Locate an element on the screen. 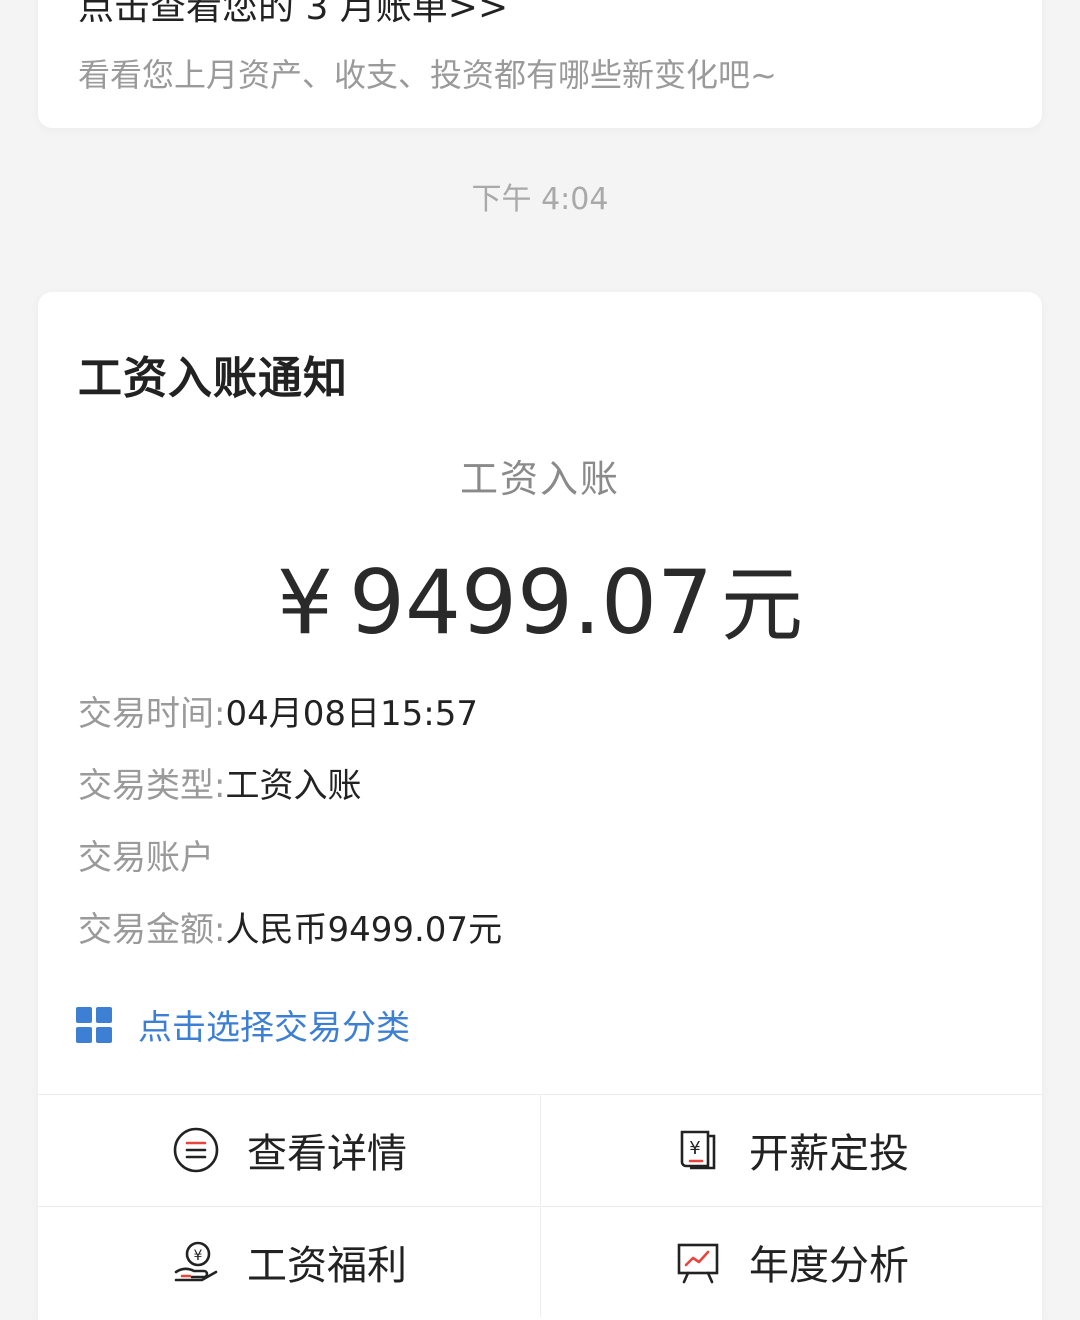 The width and height of the screenshot is (1080, 1320). detail-key: 交易金额: is located at coordinates (152, 930).